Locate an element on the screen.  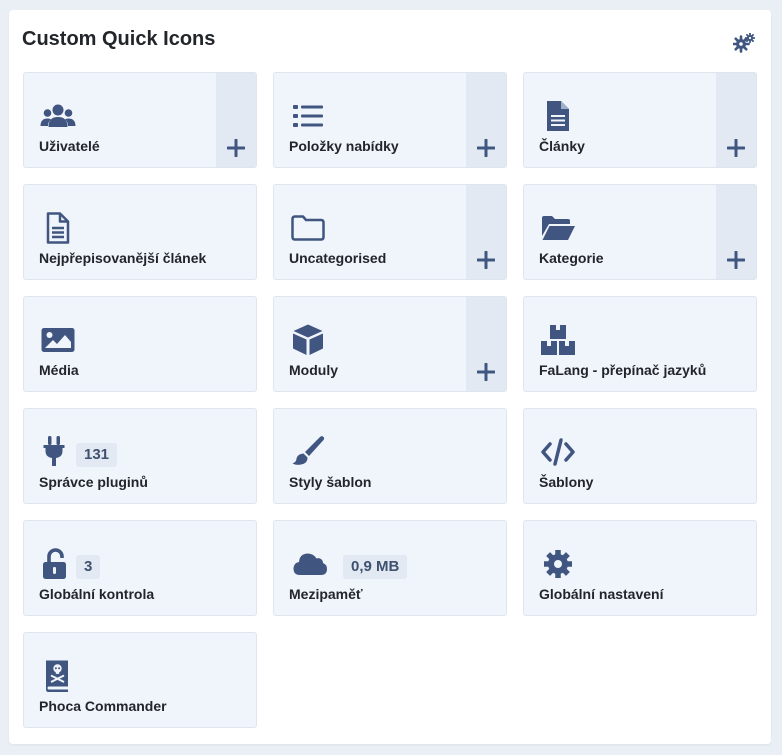
book-skull-icon is located at coordinates (58, 676).